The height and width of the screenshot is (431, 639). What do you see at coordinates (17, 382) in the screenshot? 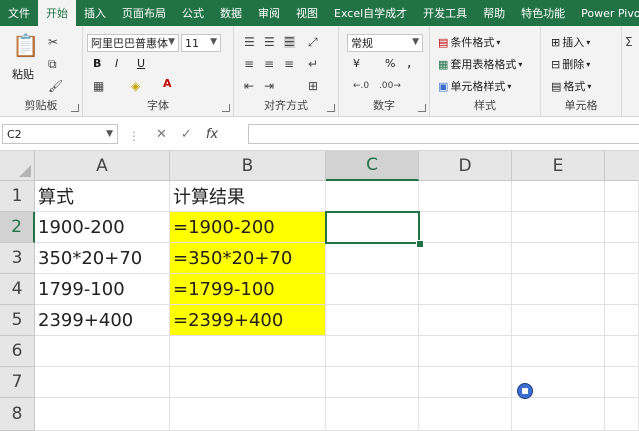
I see `row-header-7: 7` at bounding box center [17, 382].